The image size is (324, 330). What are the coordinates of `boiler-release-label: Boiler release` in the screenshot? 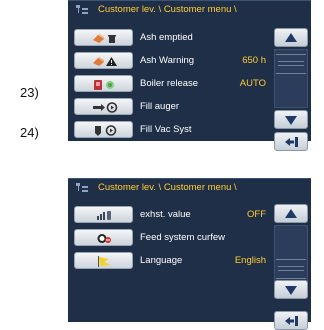 It's located at (169, 83).